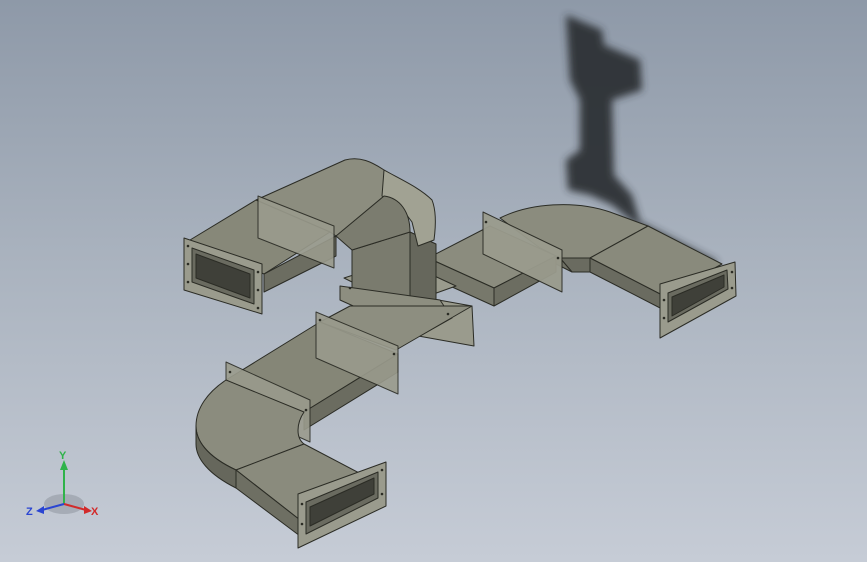  What do you see at coordinates (29, 512) in the screenshot?
I see `z-axis-label: Z` at bounding box center [29, 512].